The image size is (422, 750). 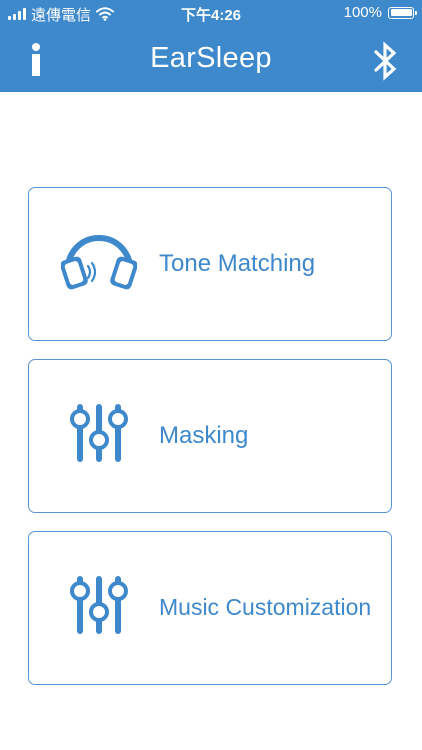 I want to click on page-title: EarSleep, so click(x=211, y=58).